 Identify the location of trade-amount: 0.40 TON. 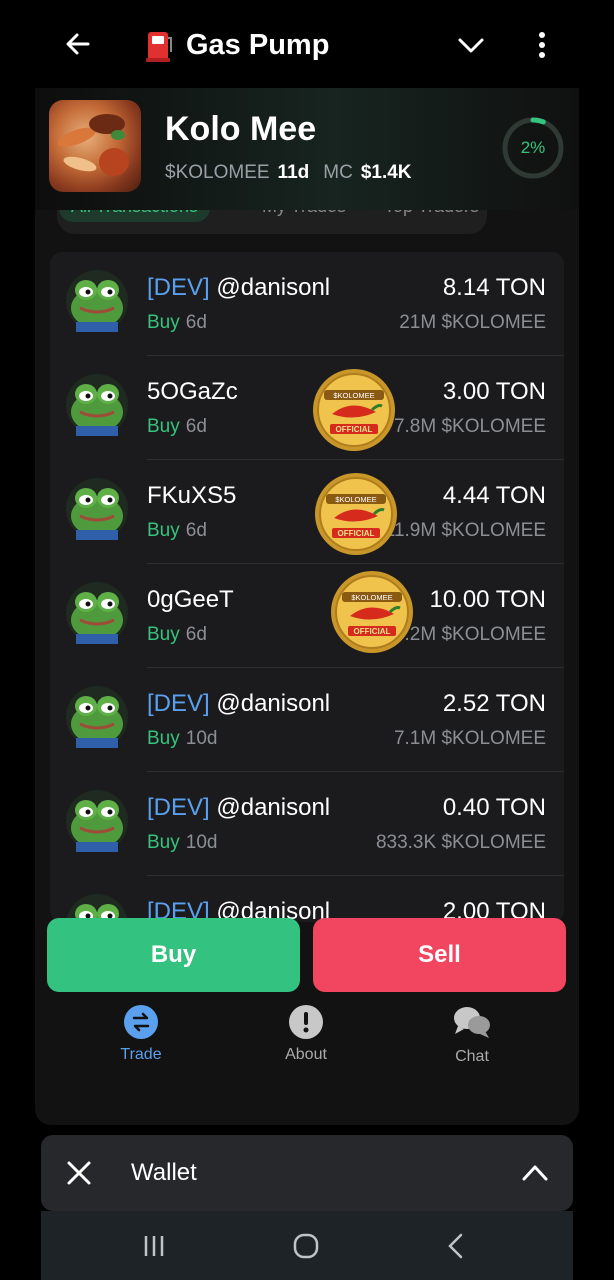
(494, 807).